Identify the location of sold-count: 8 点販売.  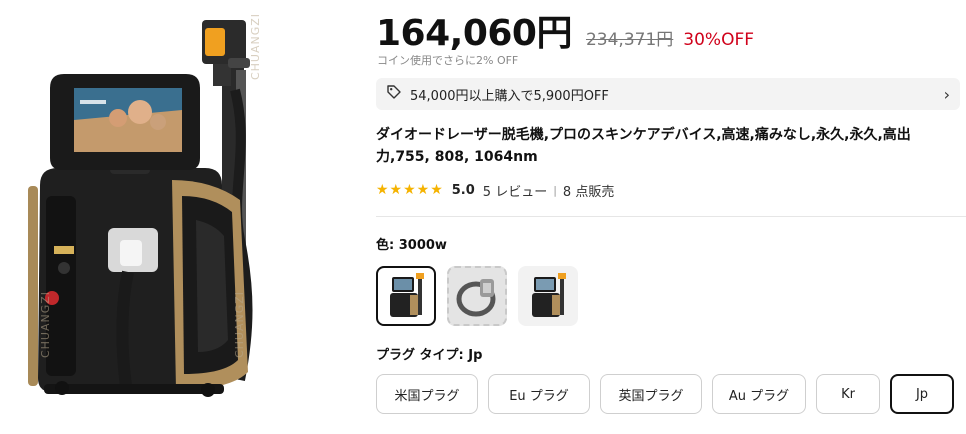
(588, 192).